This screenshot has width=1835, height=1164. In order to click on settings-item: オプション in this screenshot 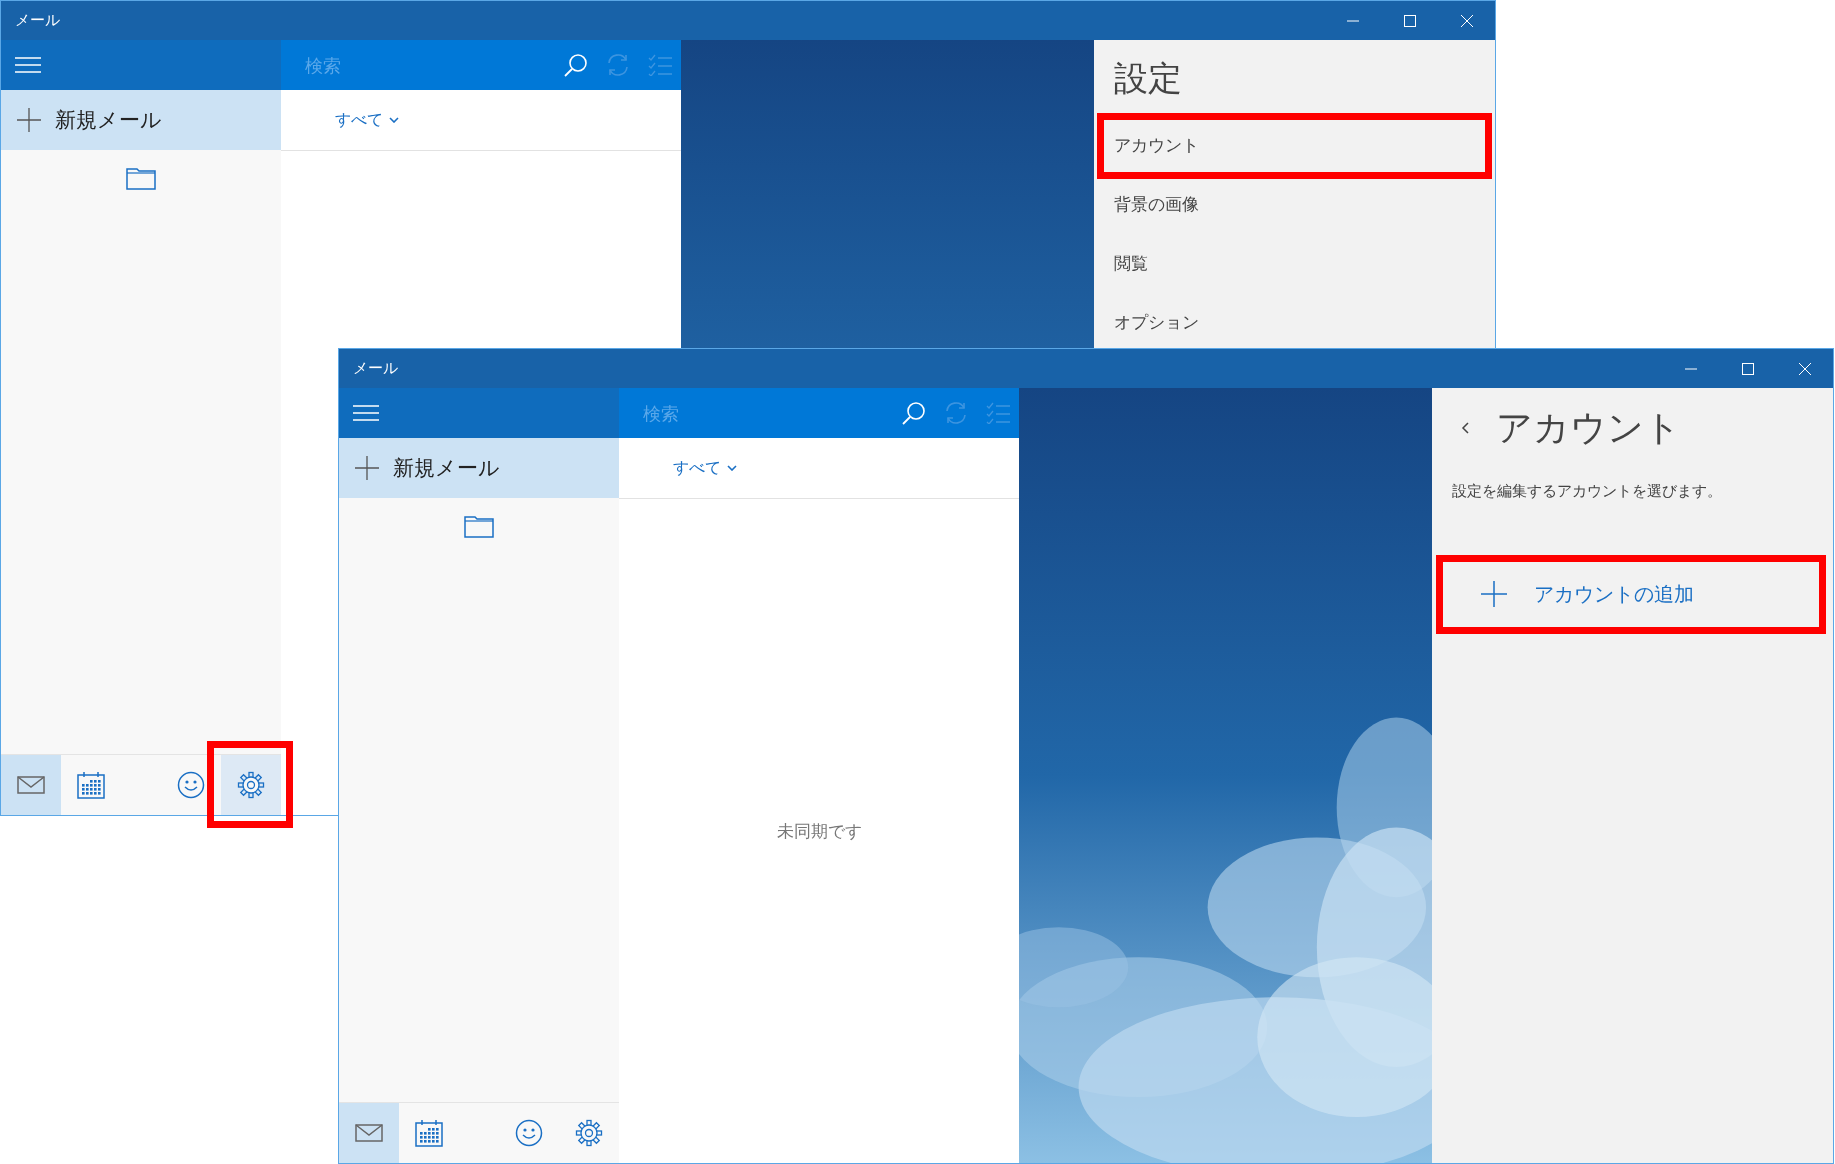, I will do `click(1294, 322)`.